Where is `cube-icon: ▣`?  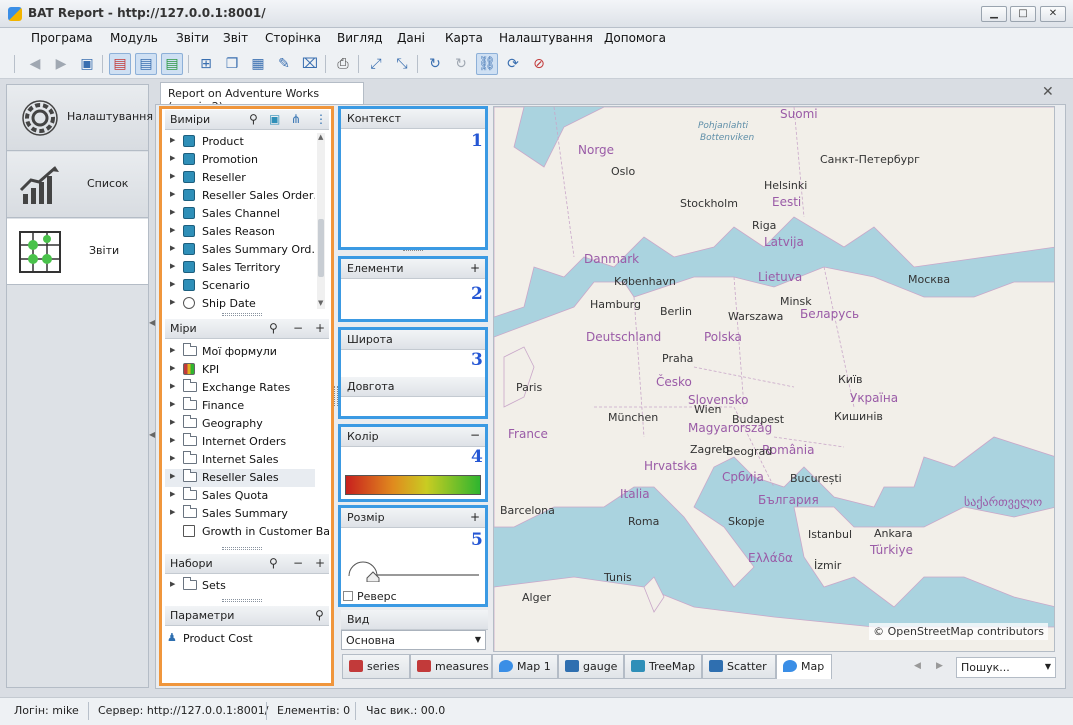
cube-icon: ▣ is located at coordinates (274, 119).